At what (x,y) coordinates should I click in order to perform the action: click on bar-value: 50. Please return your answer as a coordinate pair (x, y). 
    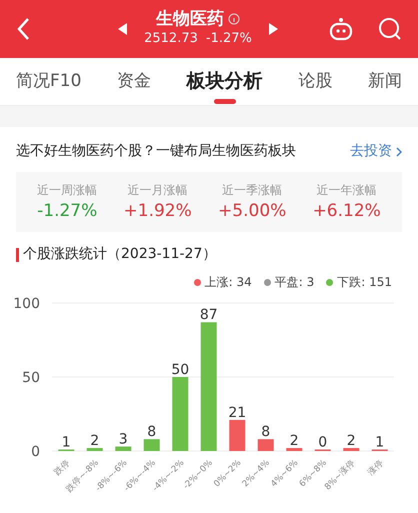
    Looking at the image, I should click on (180, 370).